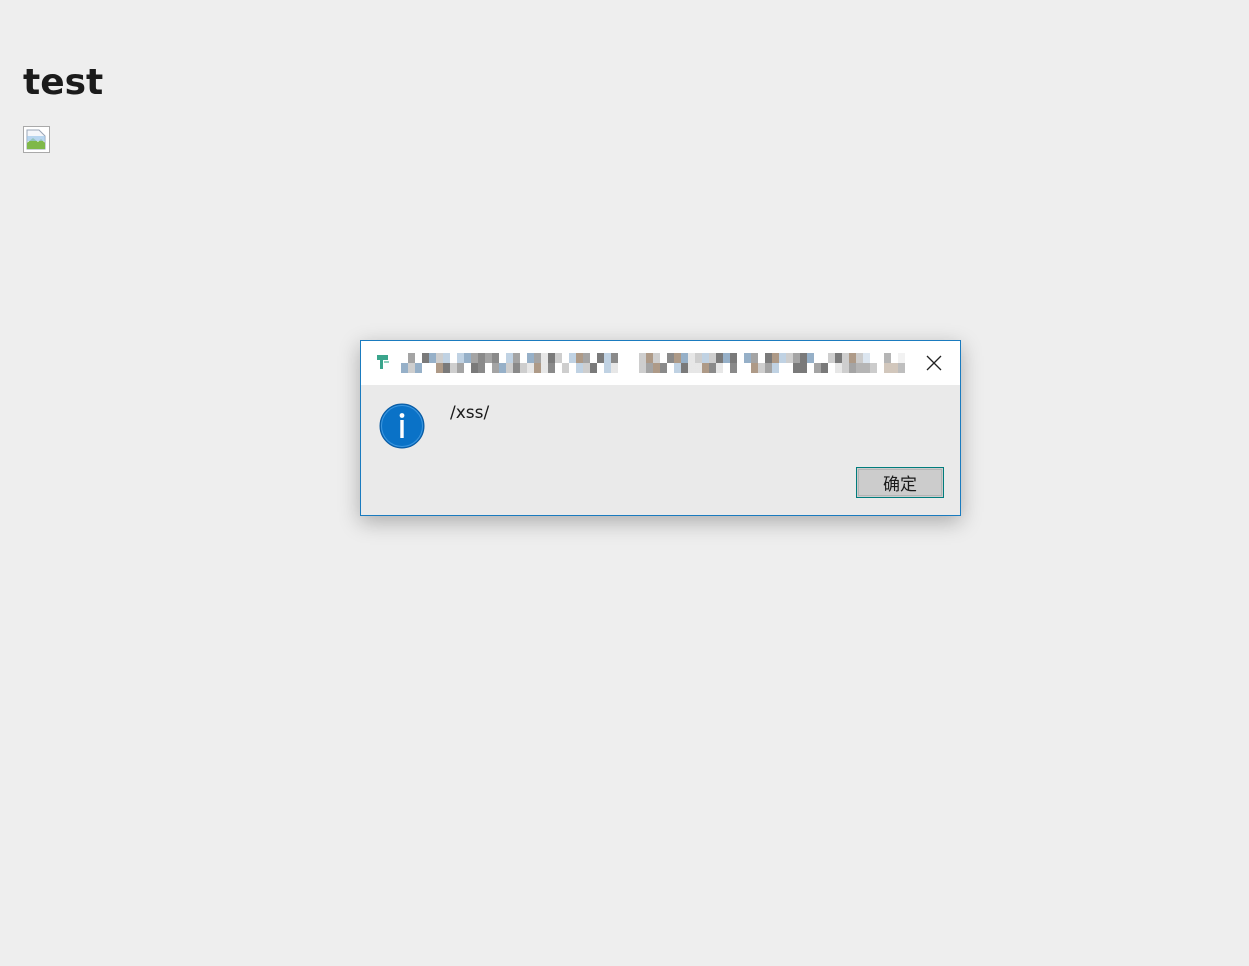 The image size is (1249, 966). What do you see at coordinates (653, 363) in the screenshot?
I see `dialog-title-obscured` at bounding box center [653, 363].